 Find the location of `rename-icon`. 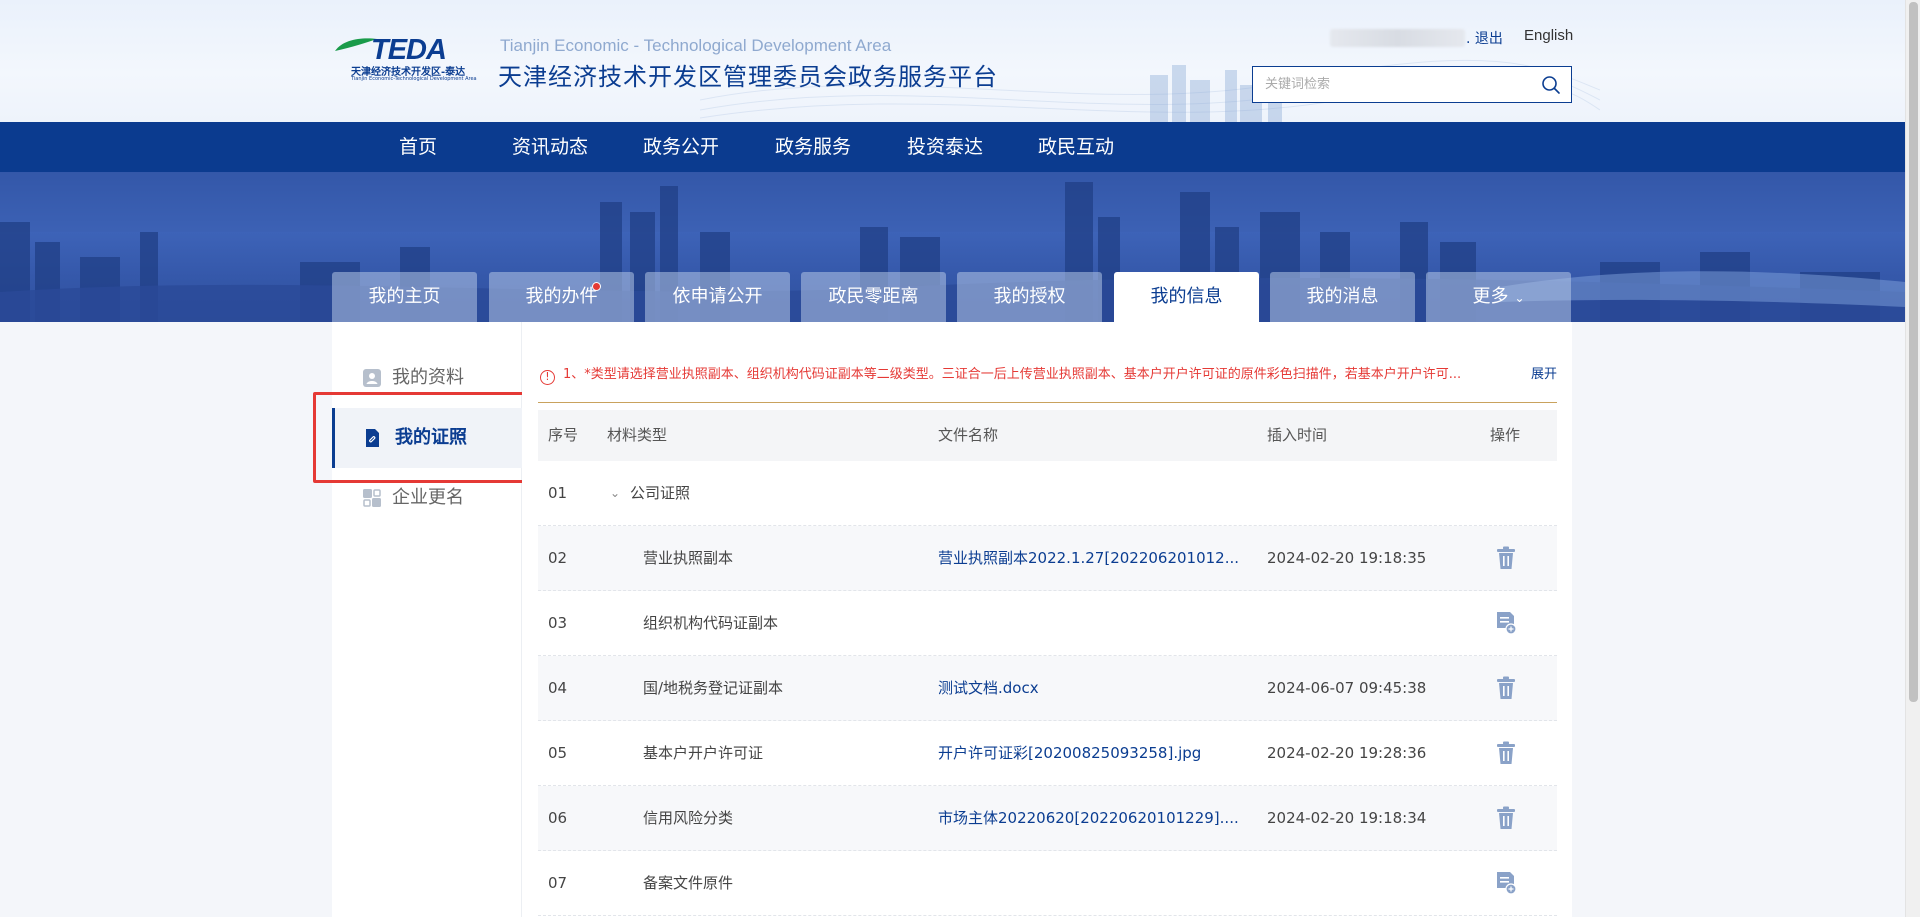

rename-icon is located at coordinates (372, 498).